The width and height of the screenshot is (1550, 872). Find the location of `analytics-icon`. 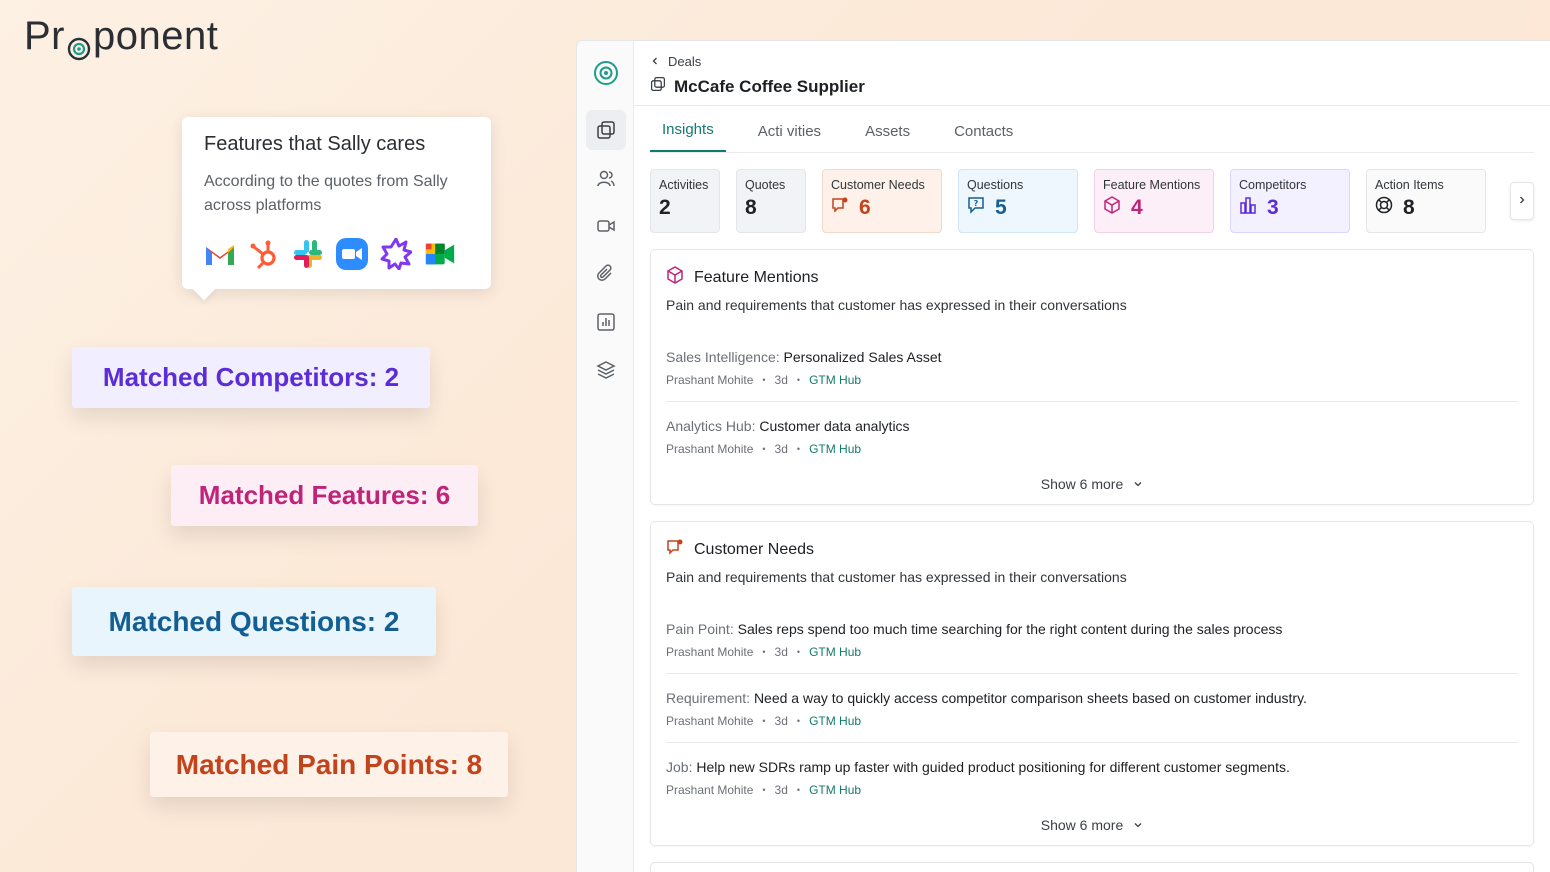

analytics-icon is located at coordinates (606, 322).